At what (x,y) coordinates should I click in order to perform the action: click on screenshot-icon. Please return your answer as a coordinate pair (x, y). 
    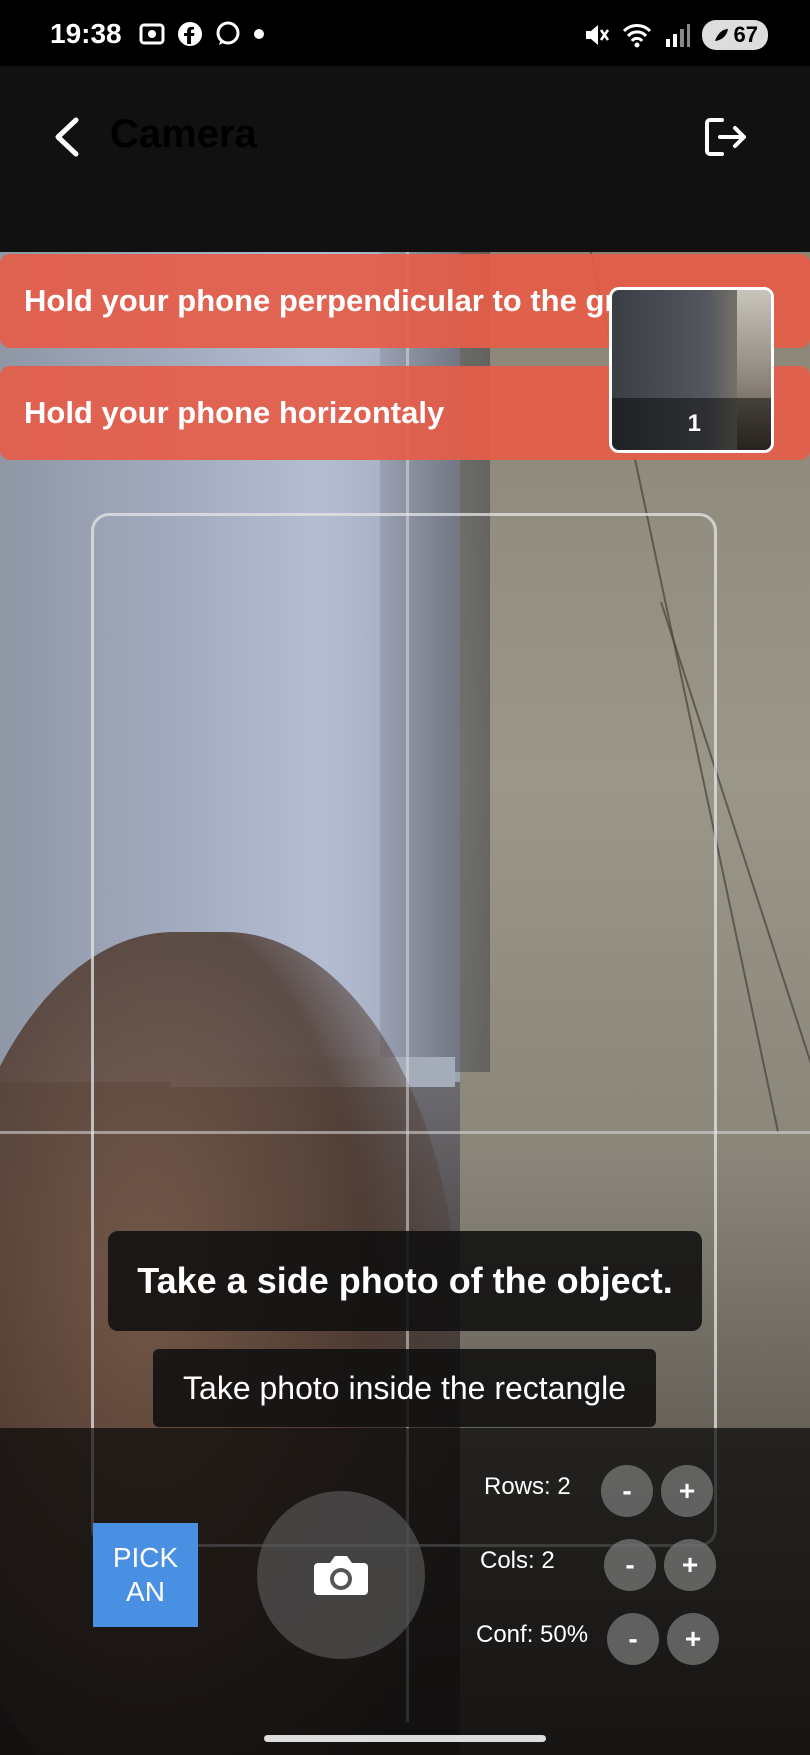
    Looking at the image, I should click on (152, 34).